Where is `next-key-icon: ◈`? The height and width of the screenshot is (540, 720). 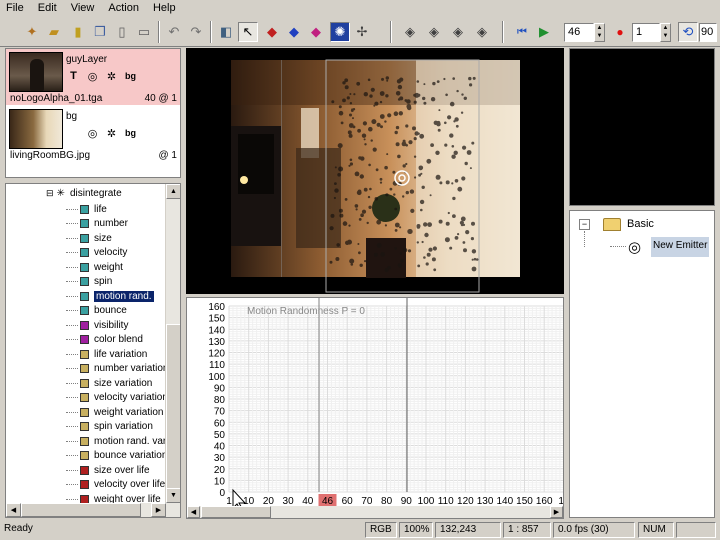
next-key-icon: ◈ is located at coordinates (482, 32).